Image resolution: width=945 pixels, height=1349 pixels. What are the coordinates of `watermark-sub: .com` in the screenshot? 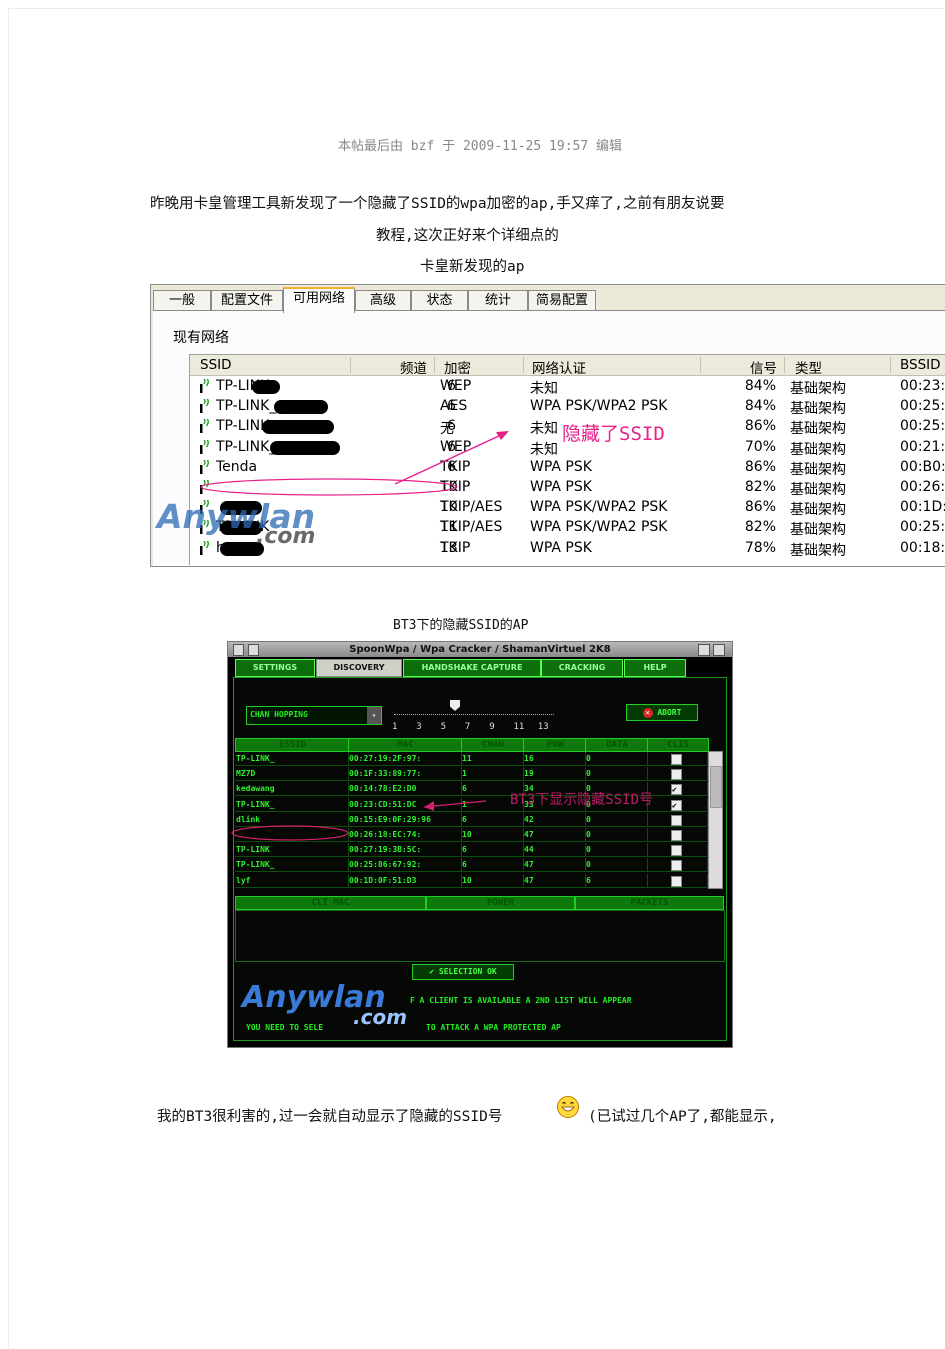 It's located at (286, 536).